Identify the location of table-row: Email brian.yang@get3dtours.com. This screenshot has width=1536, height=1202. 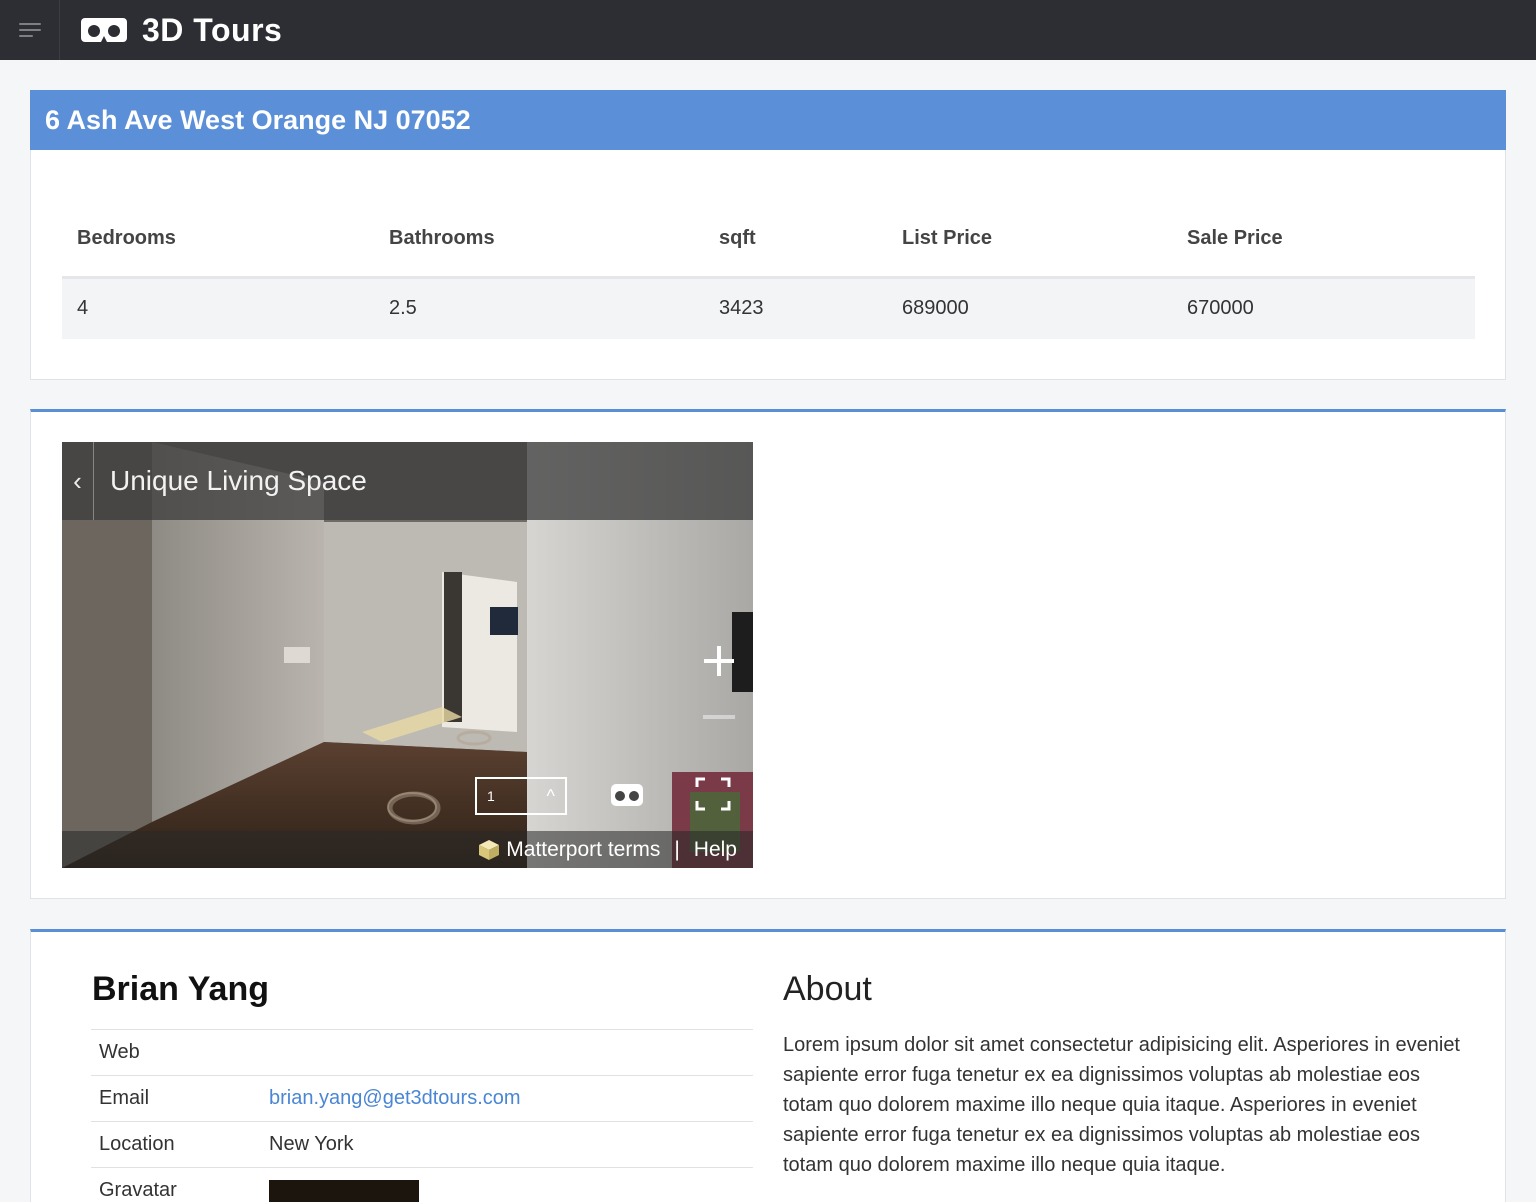
(422, 1098).